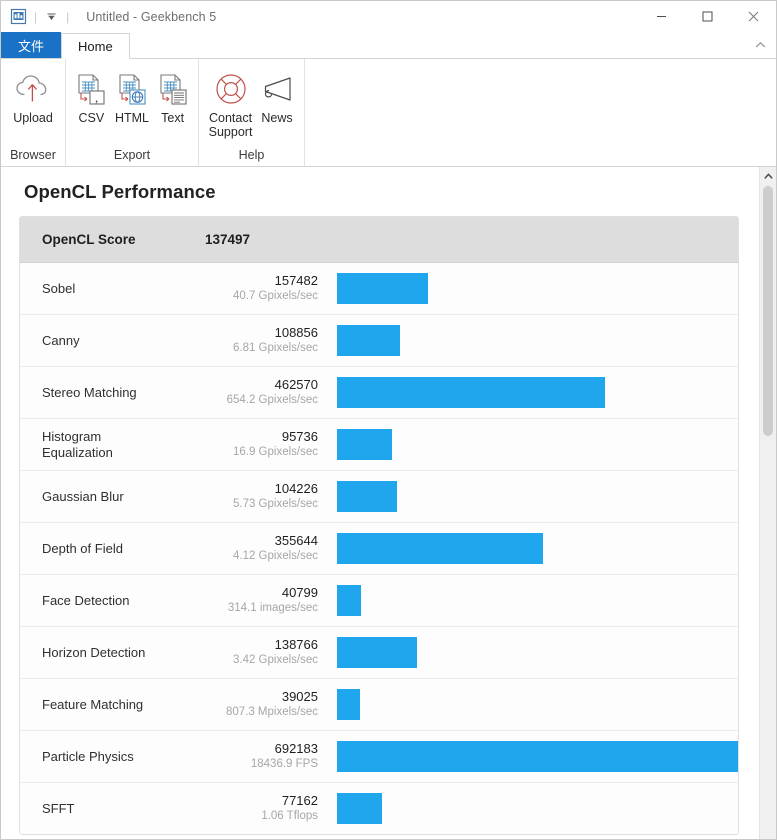 The image size is (777, 840). I want to click on benchmark-rate: 5.73 Gpixels/sec, so click(275, 504).